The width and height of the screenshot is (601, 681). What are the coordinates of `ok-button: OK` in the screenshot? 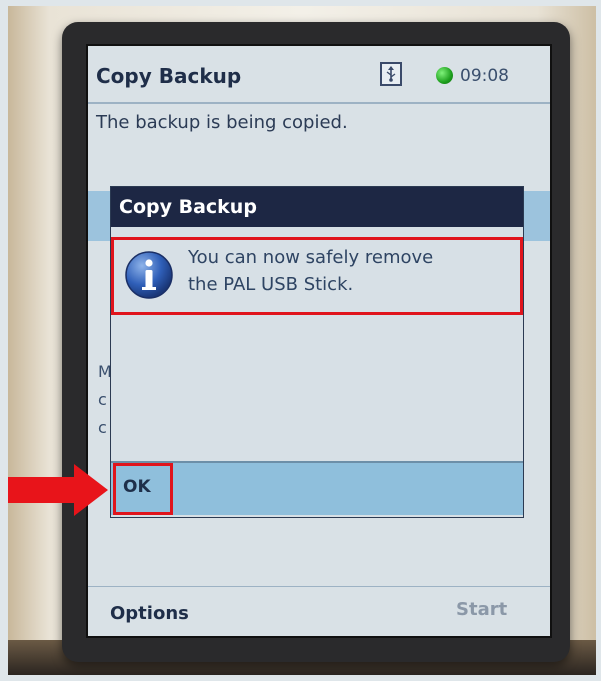 It's located at (137, 487).